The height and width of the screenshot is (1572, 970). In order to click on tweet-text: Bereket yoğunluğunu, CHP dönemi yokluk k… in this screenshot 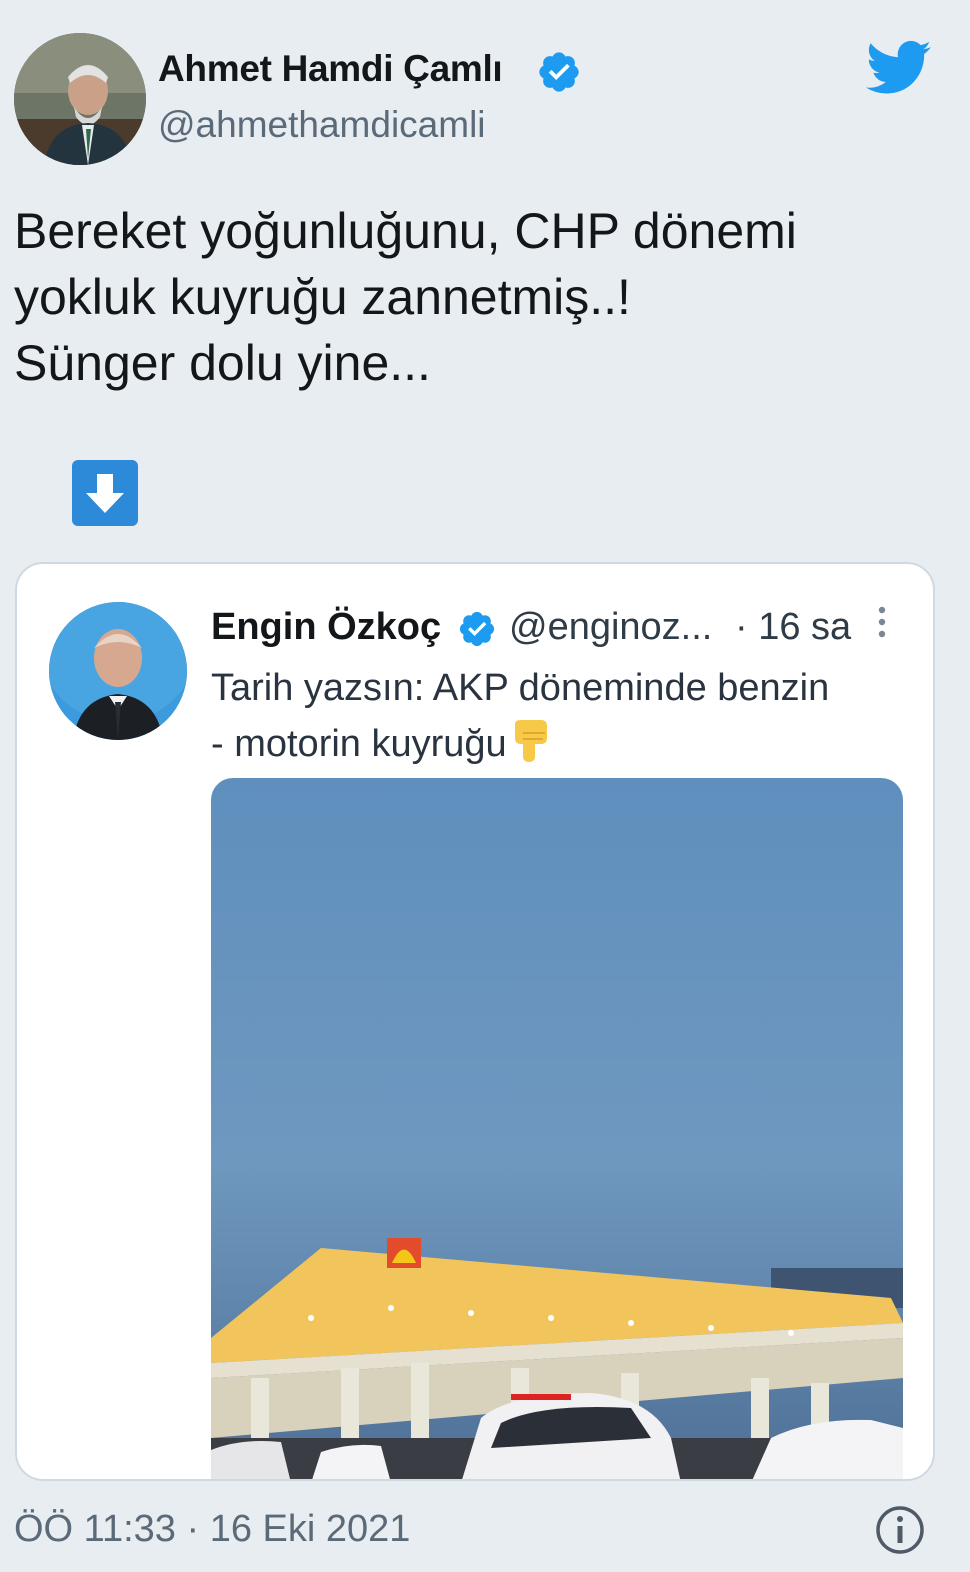, I will do `click(464, 297)`.